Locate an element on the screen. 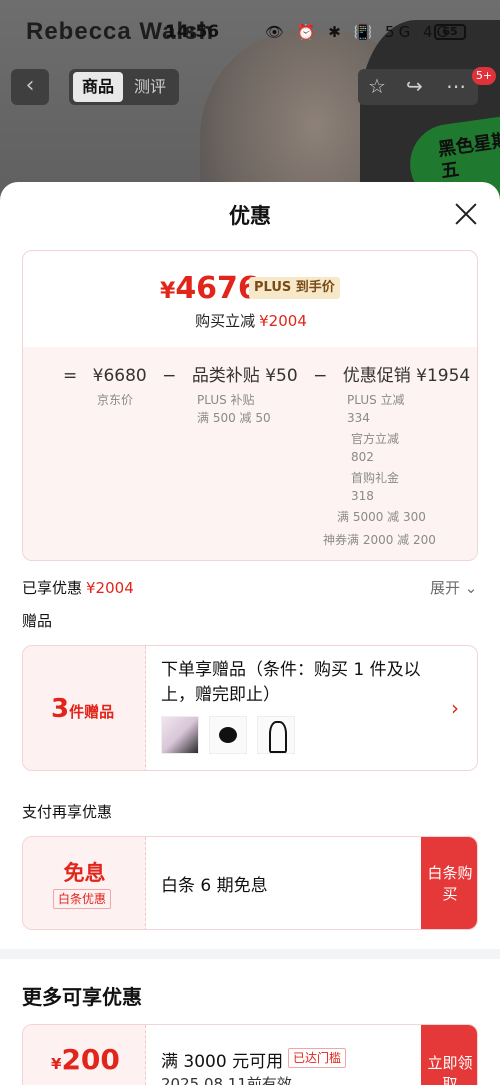  promo-note: 满 5000 减 300 is located at coordinates (381, 517).